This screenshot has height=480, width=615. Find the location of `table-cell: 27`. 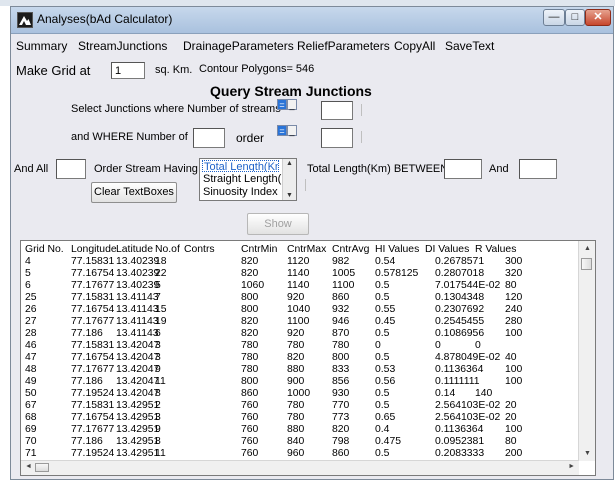

table-cell: 27 is located at coordinates (31, 321).